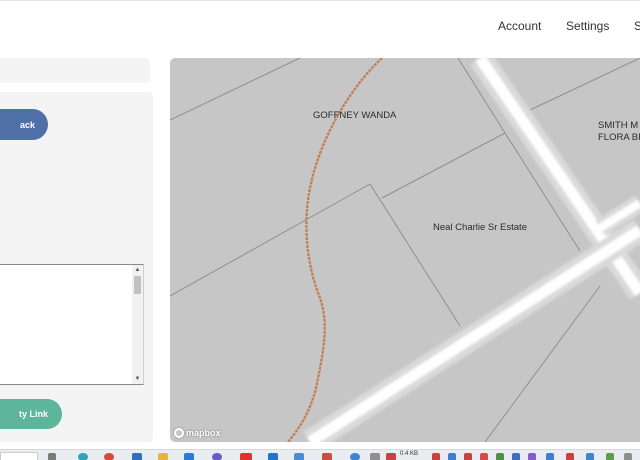 The width and height of the screenshot is (640, 460). What do you see at coordinates (468, 456) in the screenshot?
I see `tray-icon-c` at bounding box center [468, 456].